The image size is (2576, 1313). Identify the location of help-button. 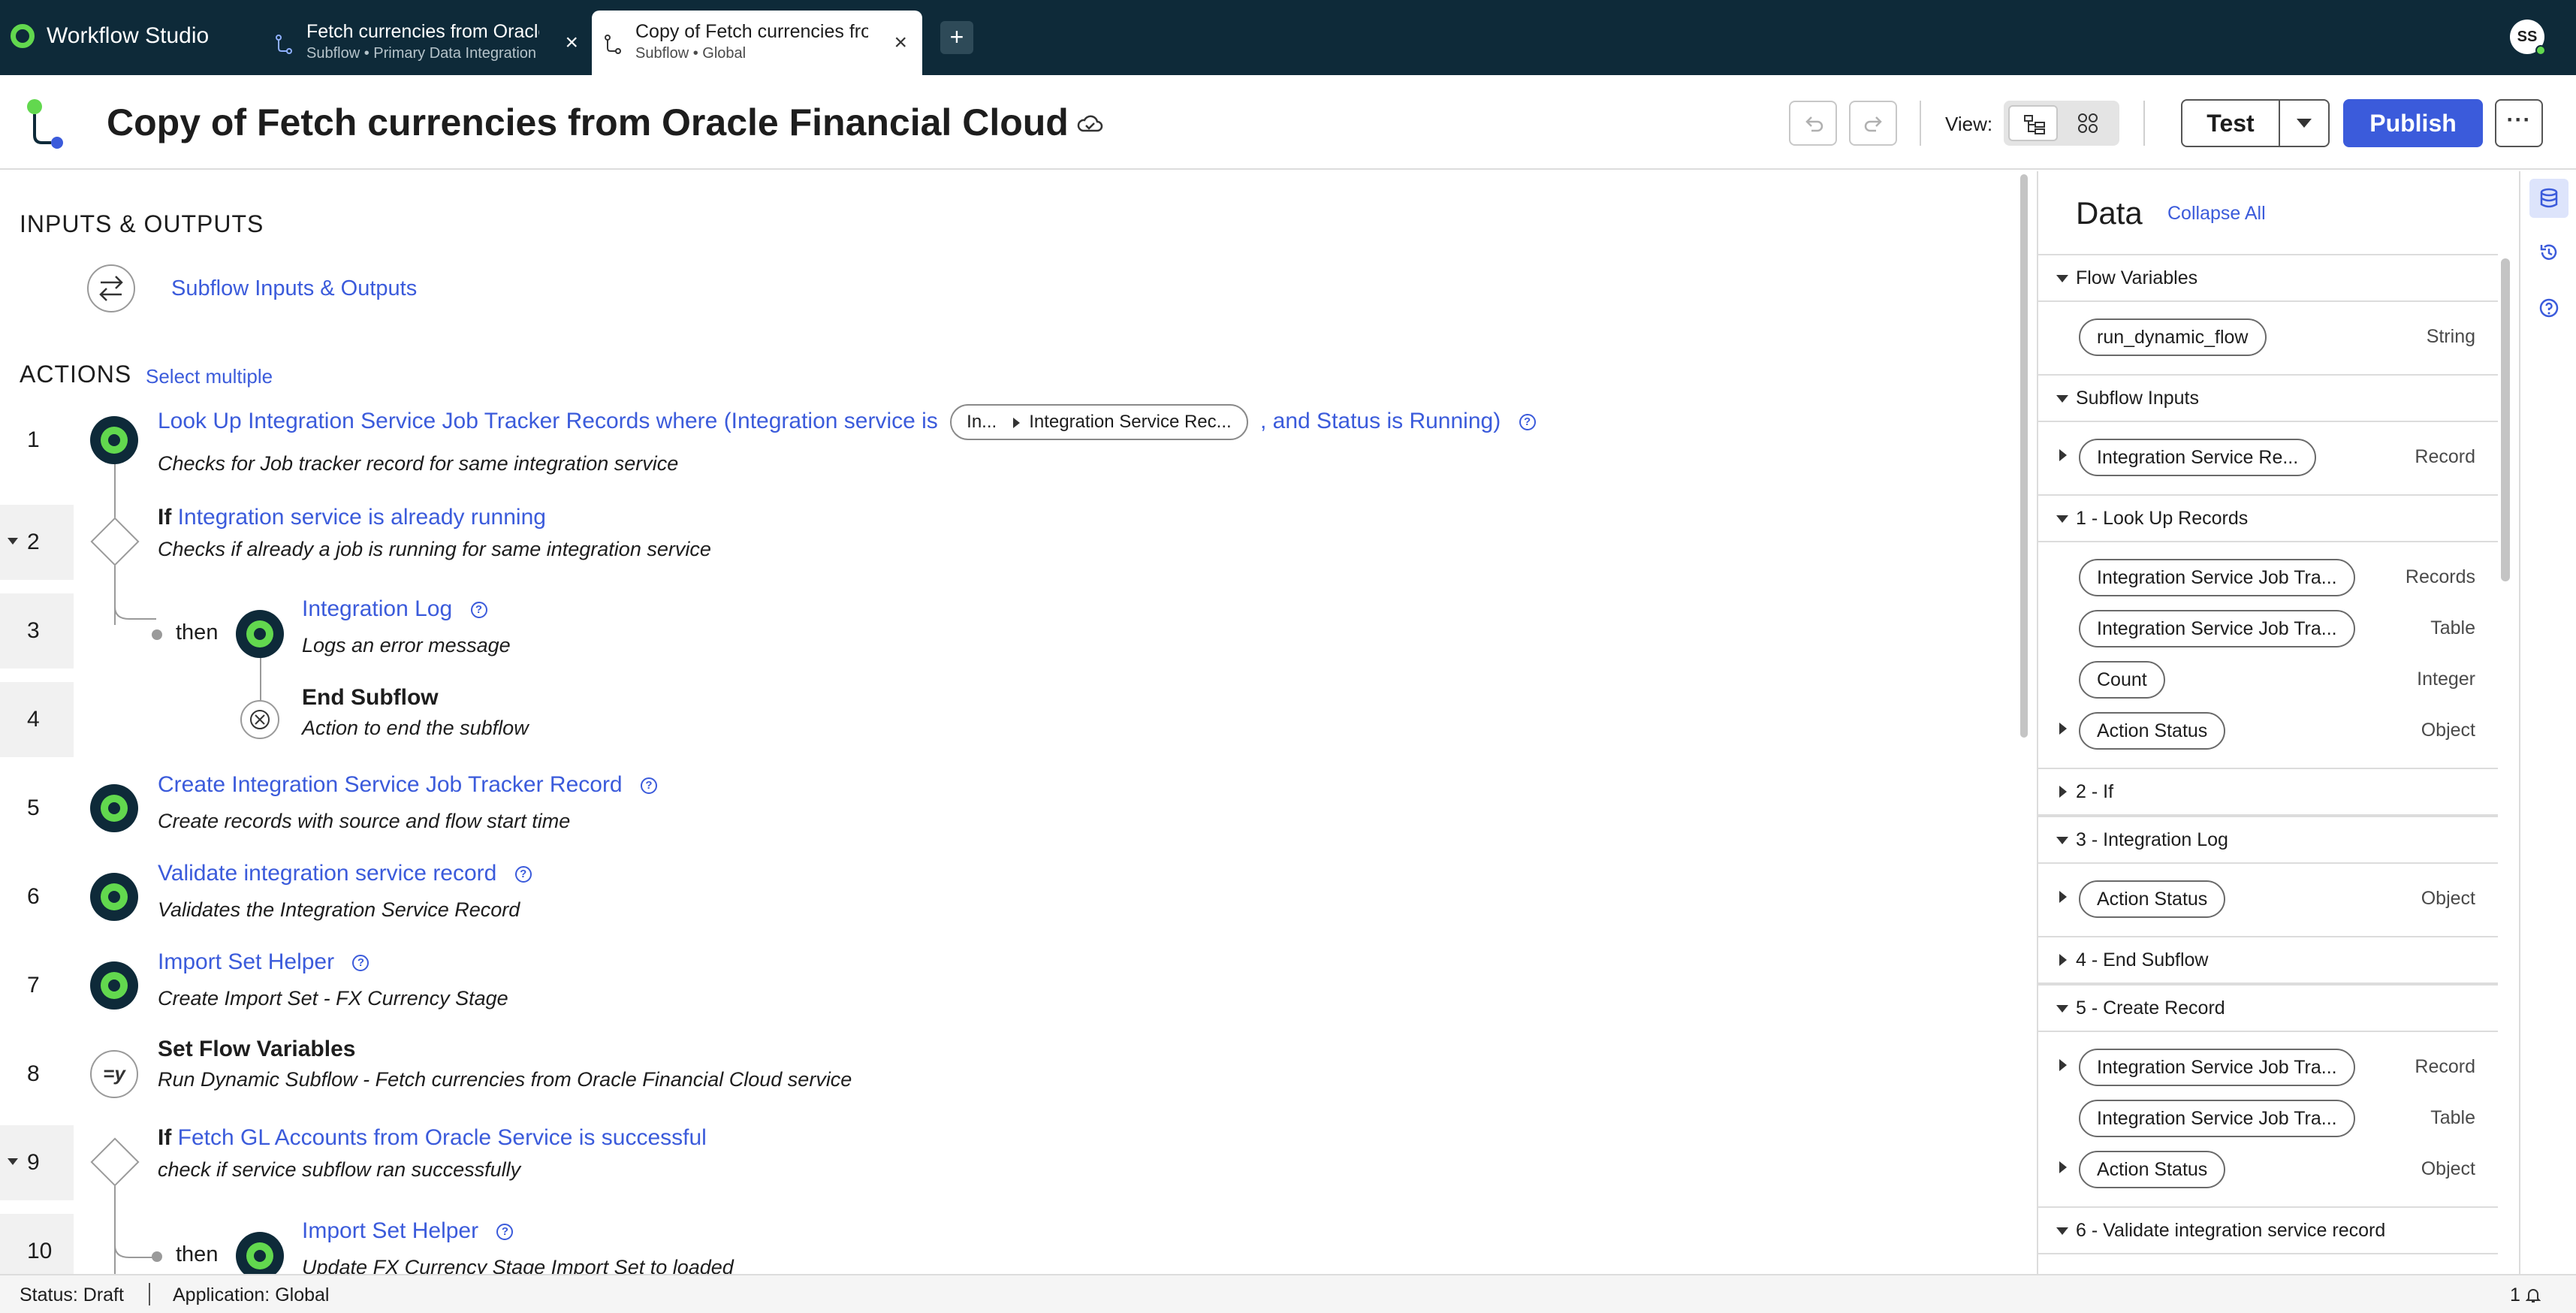
(2548, 308).